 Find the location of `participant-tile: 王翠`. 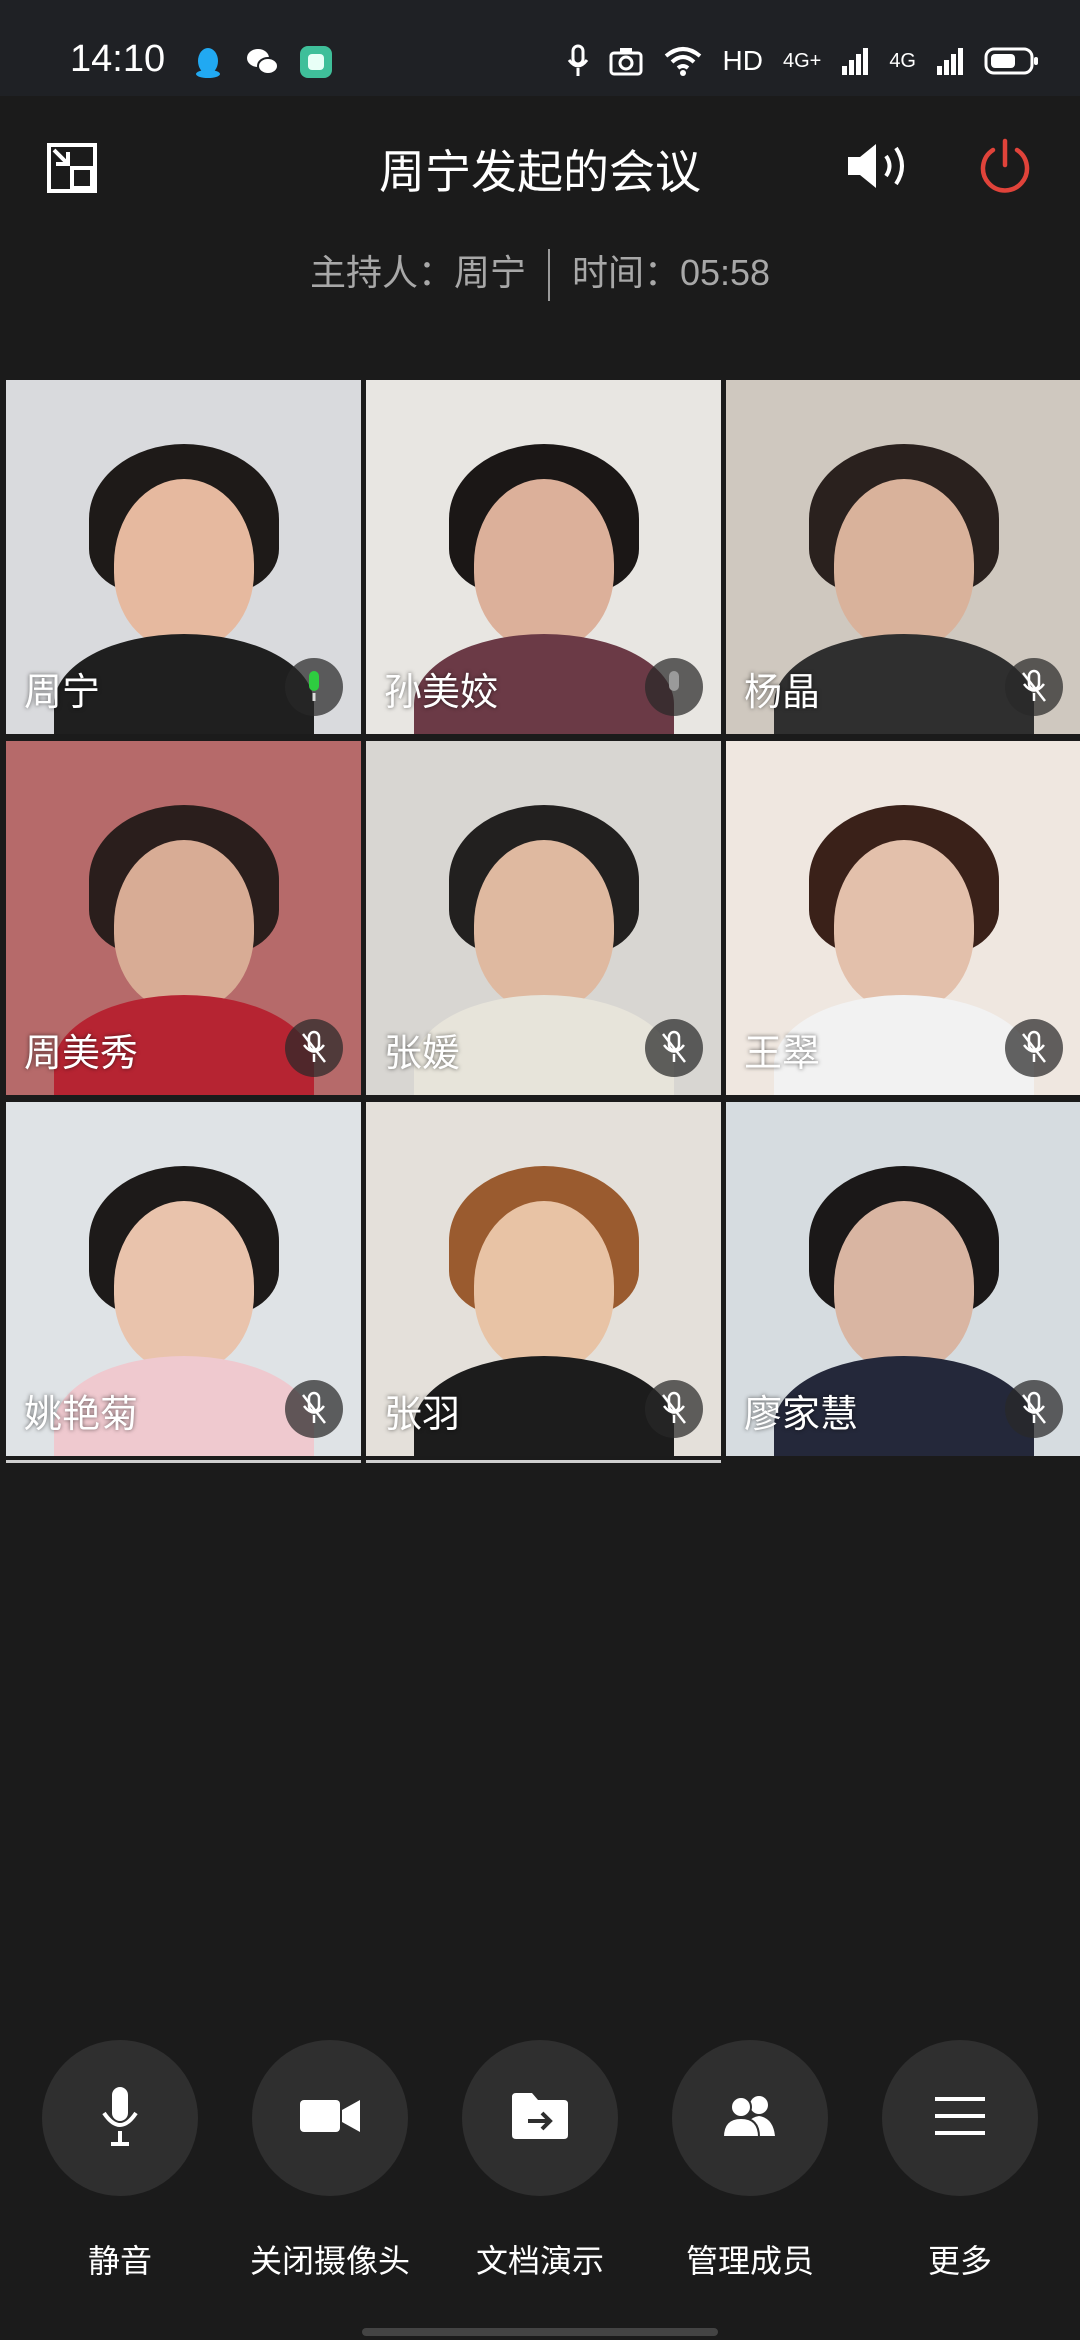

participant-tile: 王翠 is located at coordinates (903, 918).